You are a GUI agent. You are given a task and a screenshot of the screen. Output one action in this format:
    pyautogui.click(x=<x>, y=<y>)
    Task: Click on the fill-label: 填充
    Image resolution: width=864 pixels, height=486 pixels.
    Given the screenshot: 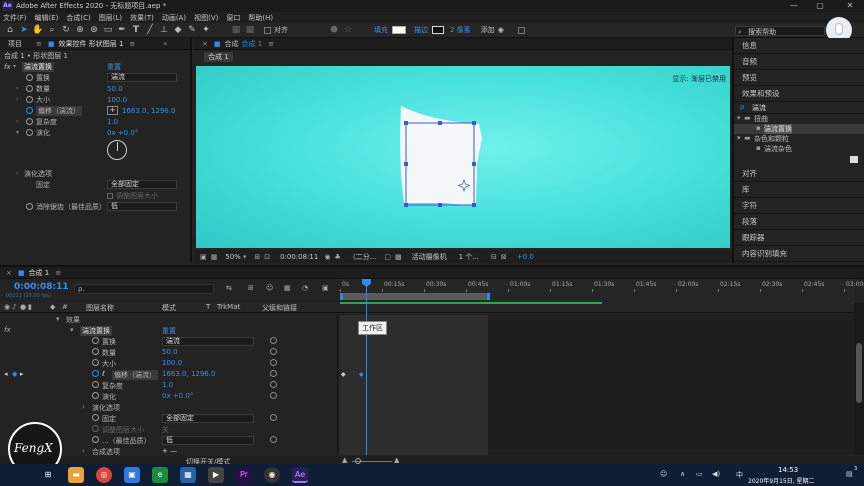 What is the action you would take?
    pyautogui.click(x=381, y=30)
    